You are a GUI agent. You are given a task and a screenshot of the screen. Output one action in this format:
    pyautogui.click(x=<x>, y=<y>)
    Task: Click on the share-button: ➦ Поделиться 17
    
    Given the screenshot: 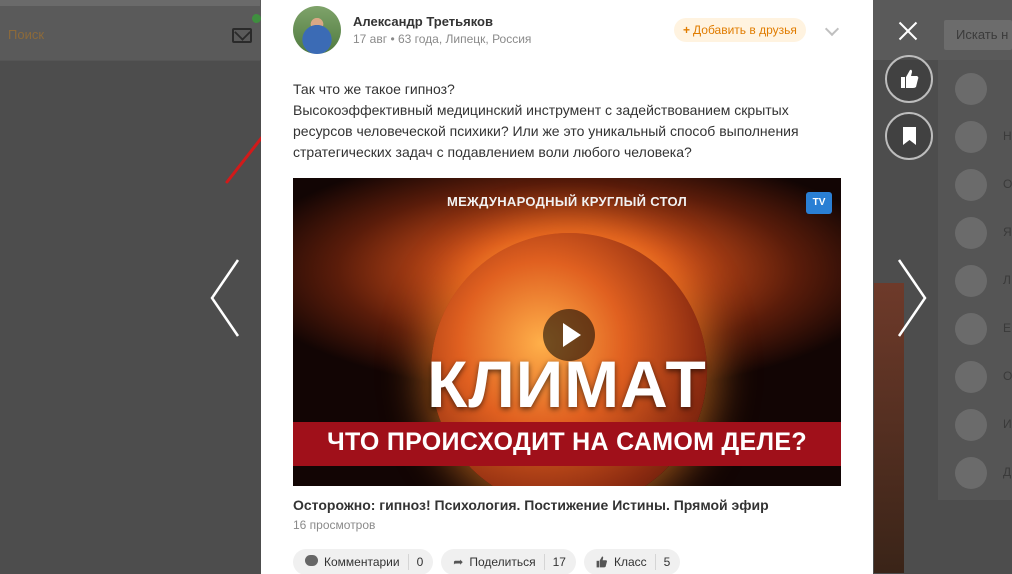 What is the action you would take?
    pyautogui.click(x=508, y=561)
    